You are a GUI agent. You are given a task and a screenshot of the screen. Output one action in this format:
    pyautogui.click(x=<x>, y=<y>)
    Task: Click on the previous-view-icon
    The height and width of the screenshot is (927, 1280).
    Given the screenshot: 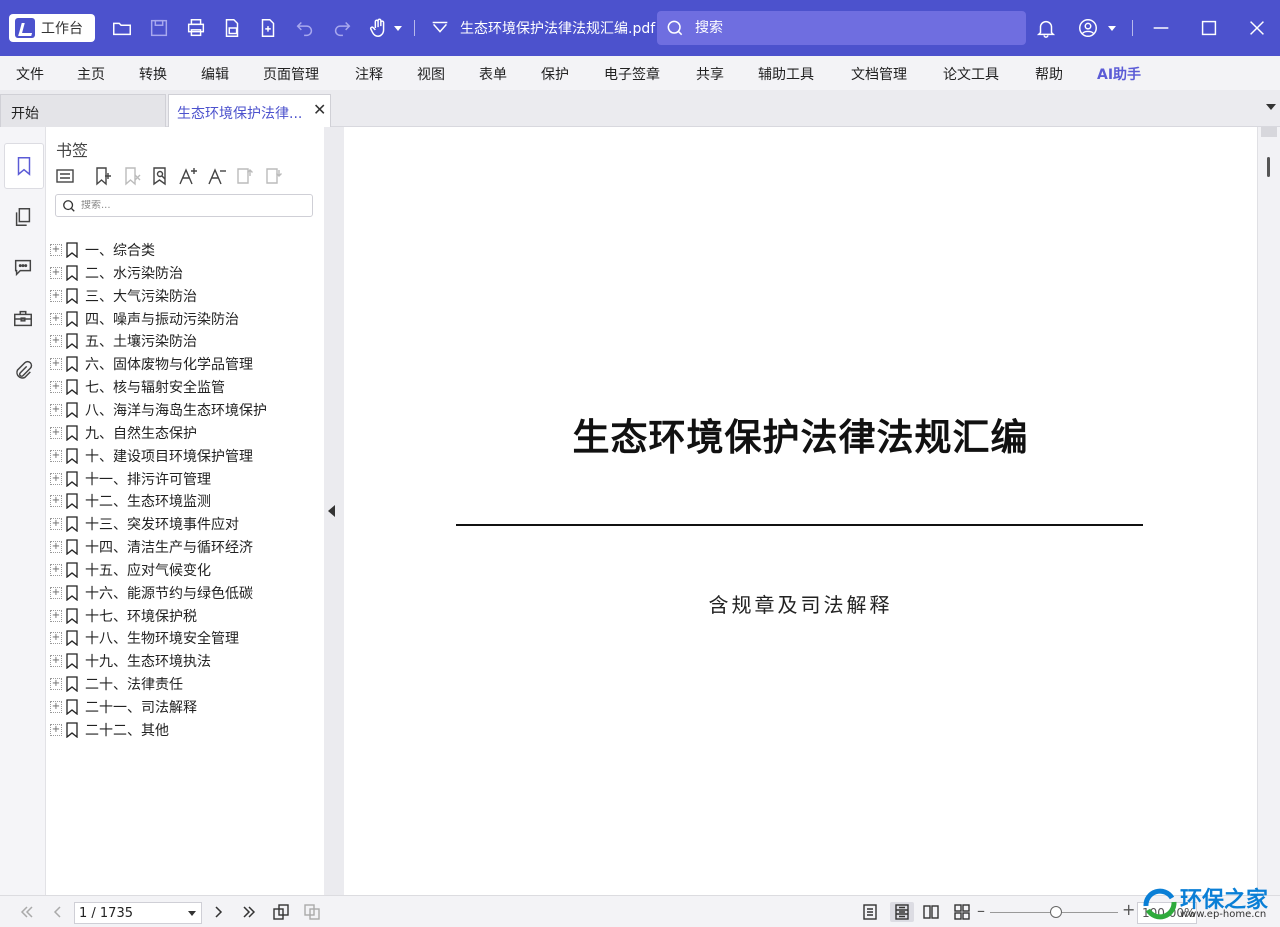 What is the action you would take?
    pyautogui.click(x=281, y=912)
    